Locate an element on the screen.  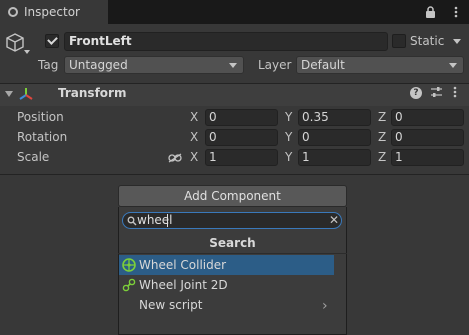
layer-value: Default is located at coordinates (323, 65).